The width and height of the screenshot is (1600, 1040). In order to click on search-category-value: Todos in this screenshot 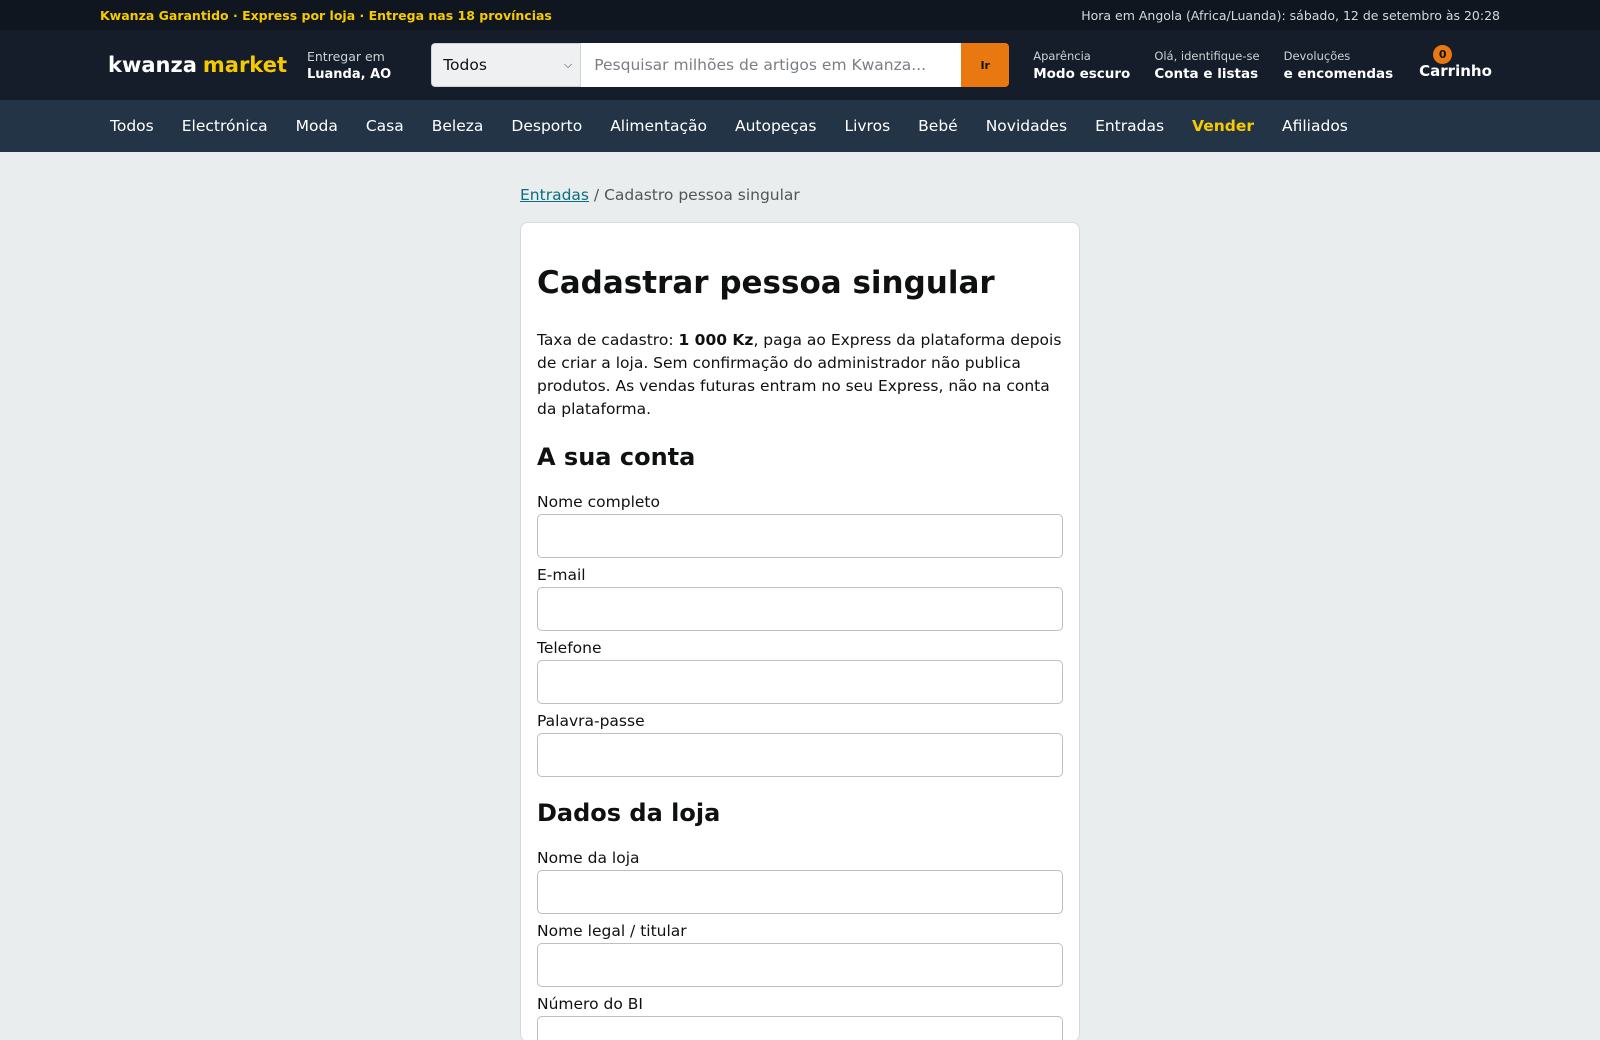, I will do `click(465, 65)`.